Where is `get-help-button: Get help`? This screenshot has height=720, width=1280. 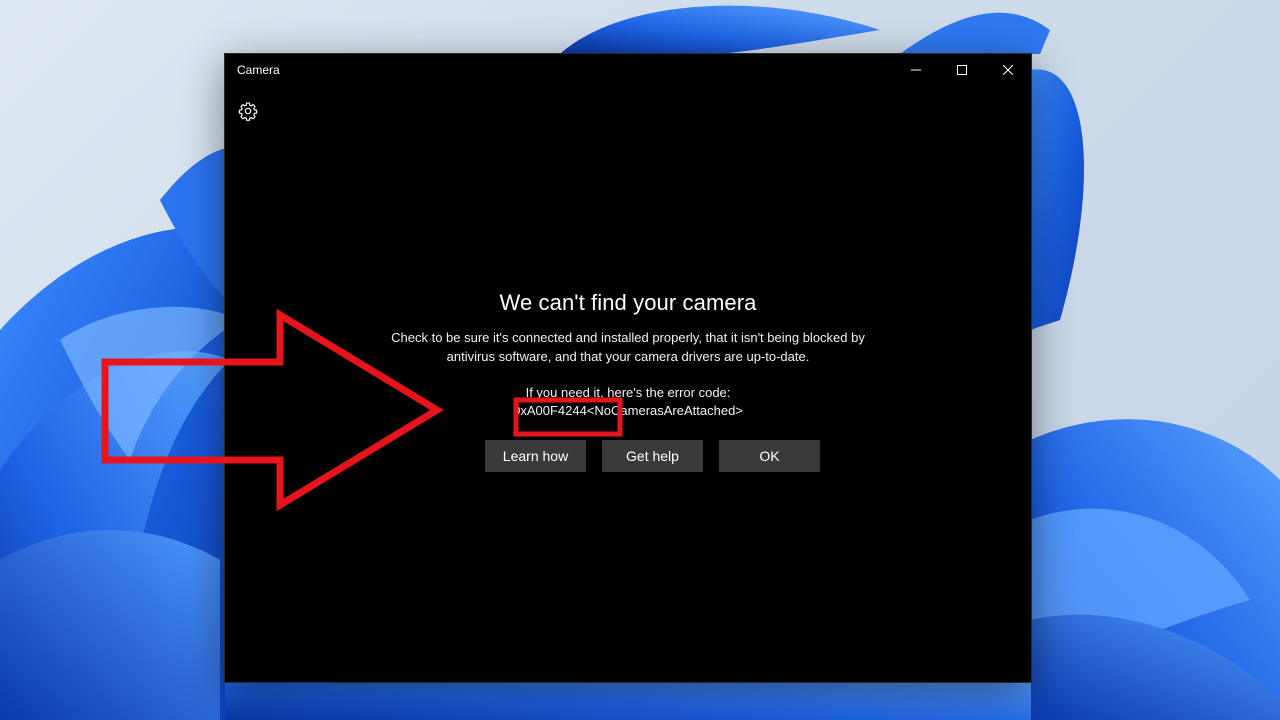 get-help-button: Get help is located at coordinates (652, 456).